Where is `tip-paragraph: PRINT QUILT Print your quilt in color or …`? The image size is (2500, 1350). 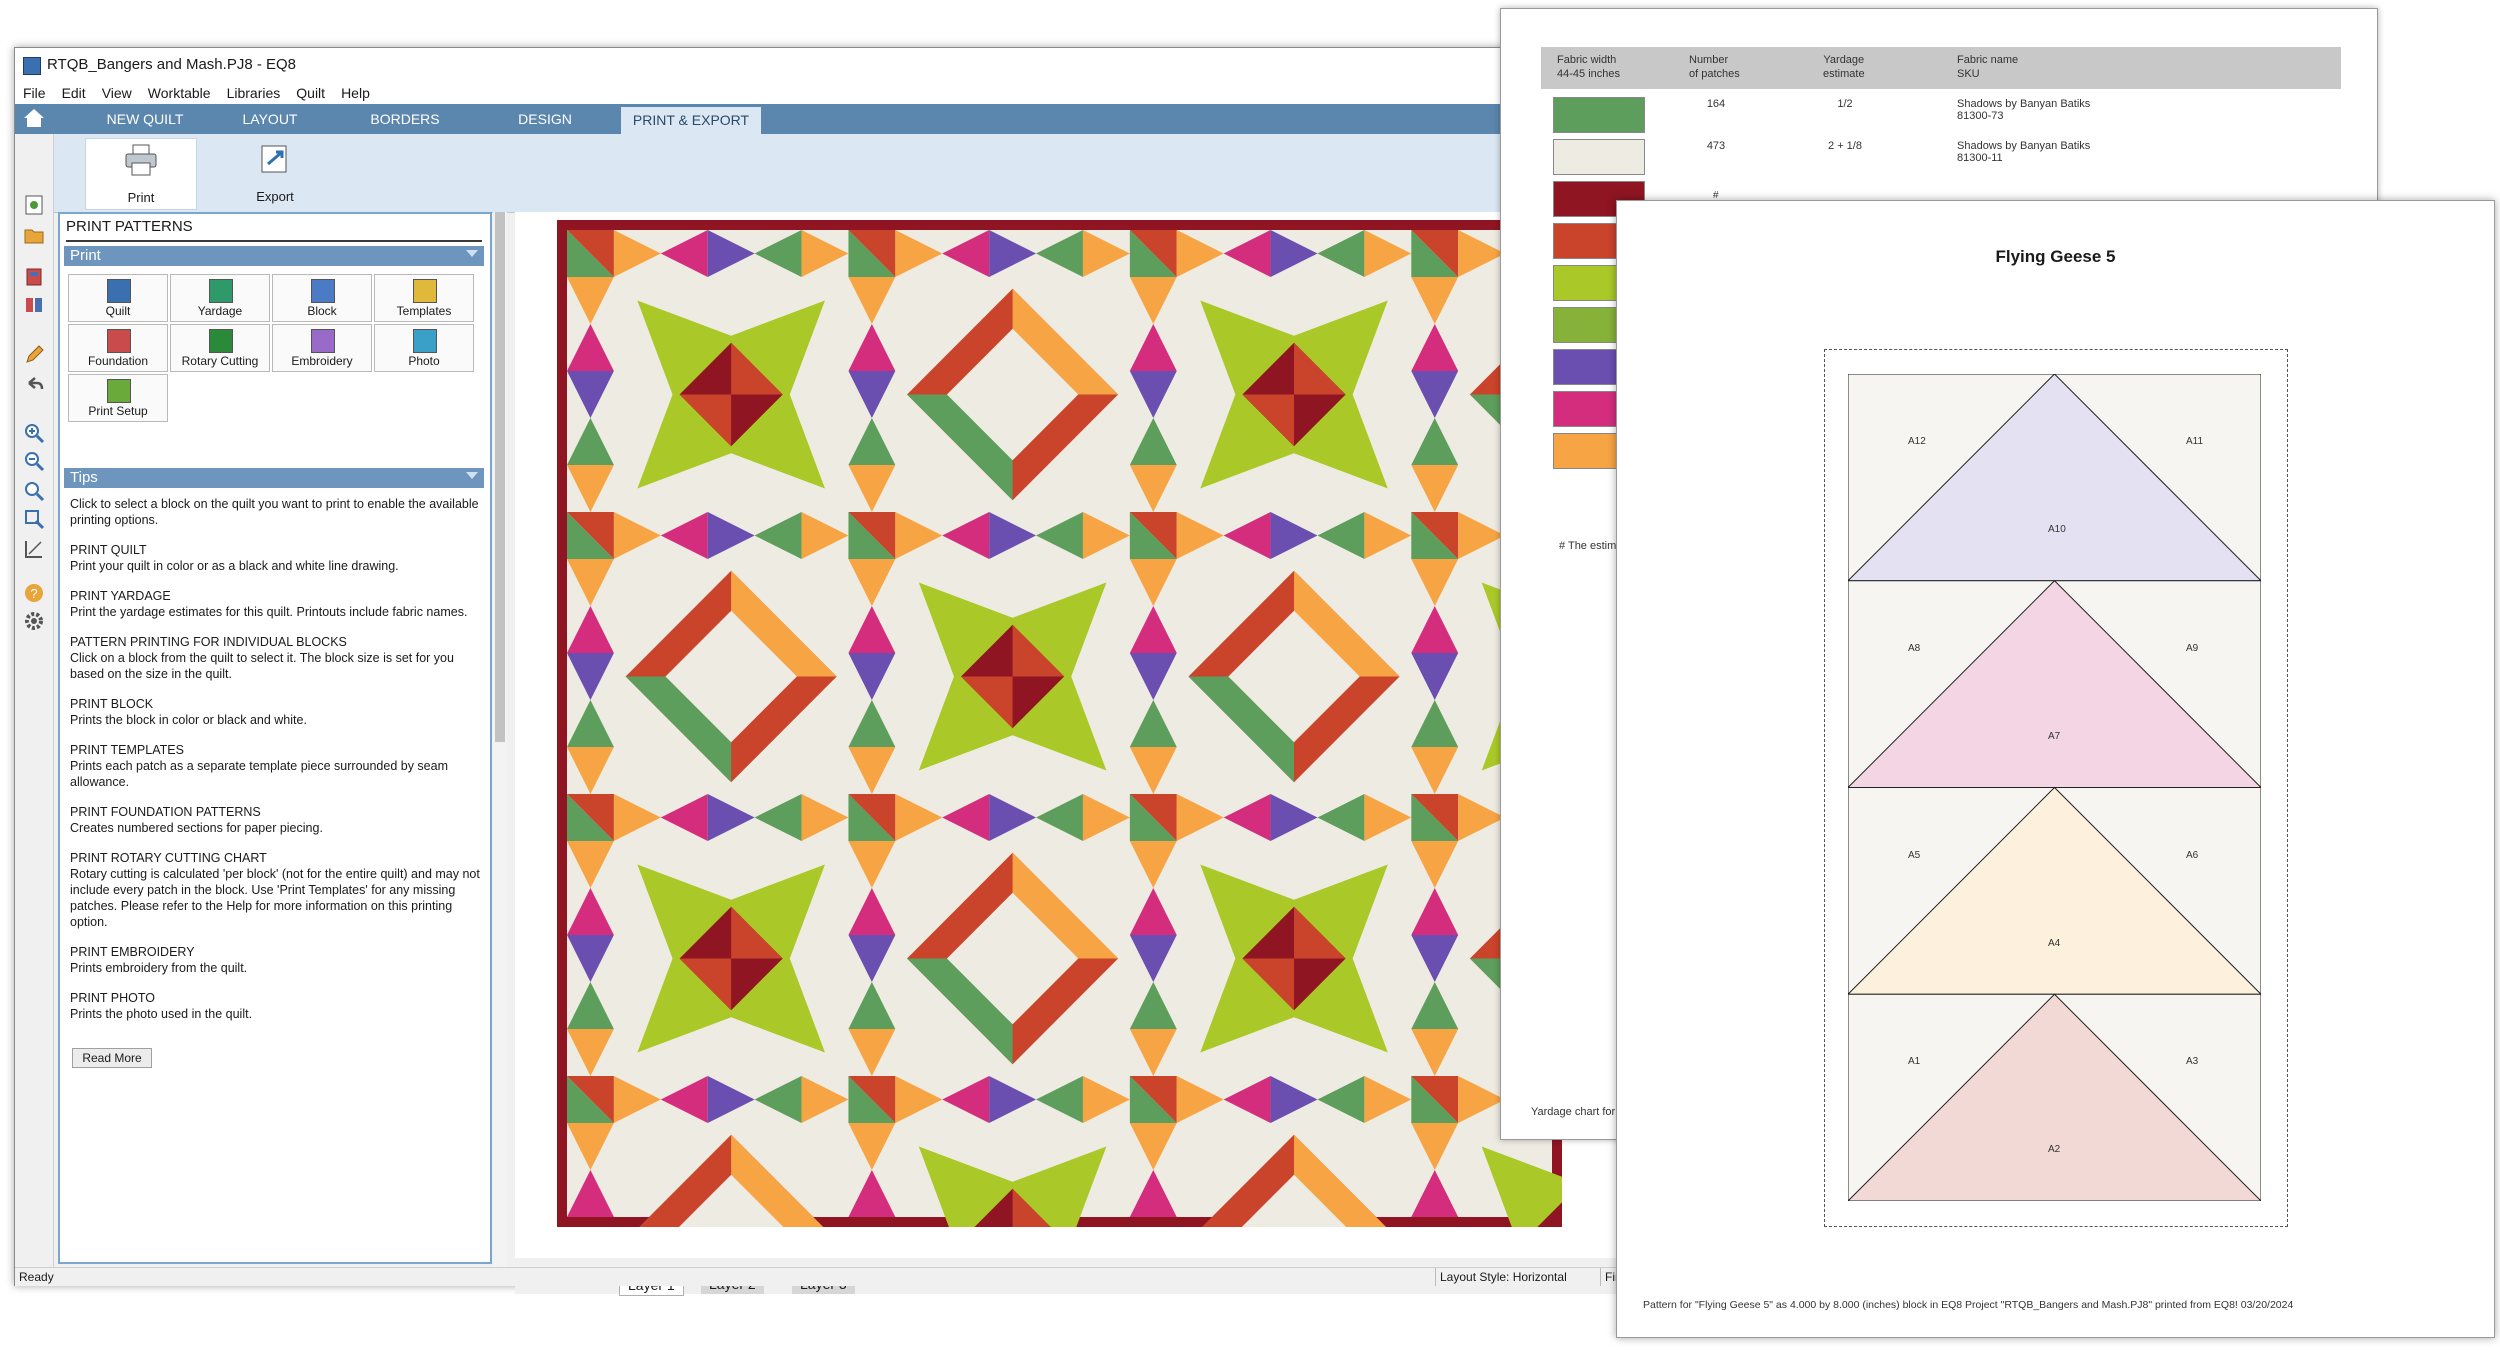
tip-paragraph: PRINT QUILT Print your quilt in color or … is located at coordinates (275, 558).